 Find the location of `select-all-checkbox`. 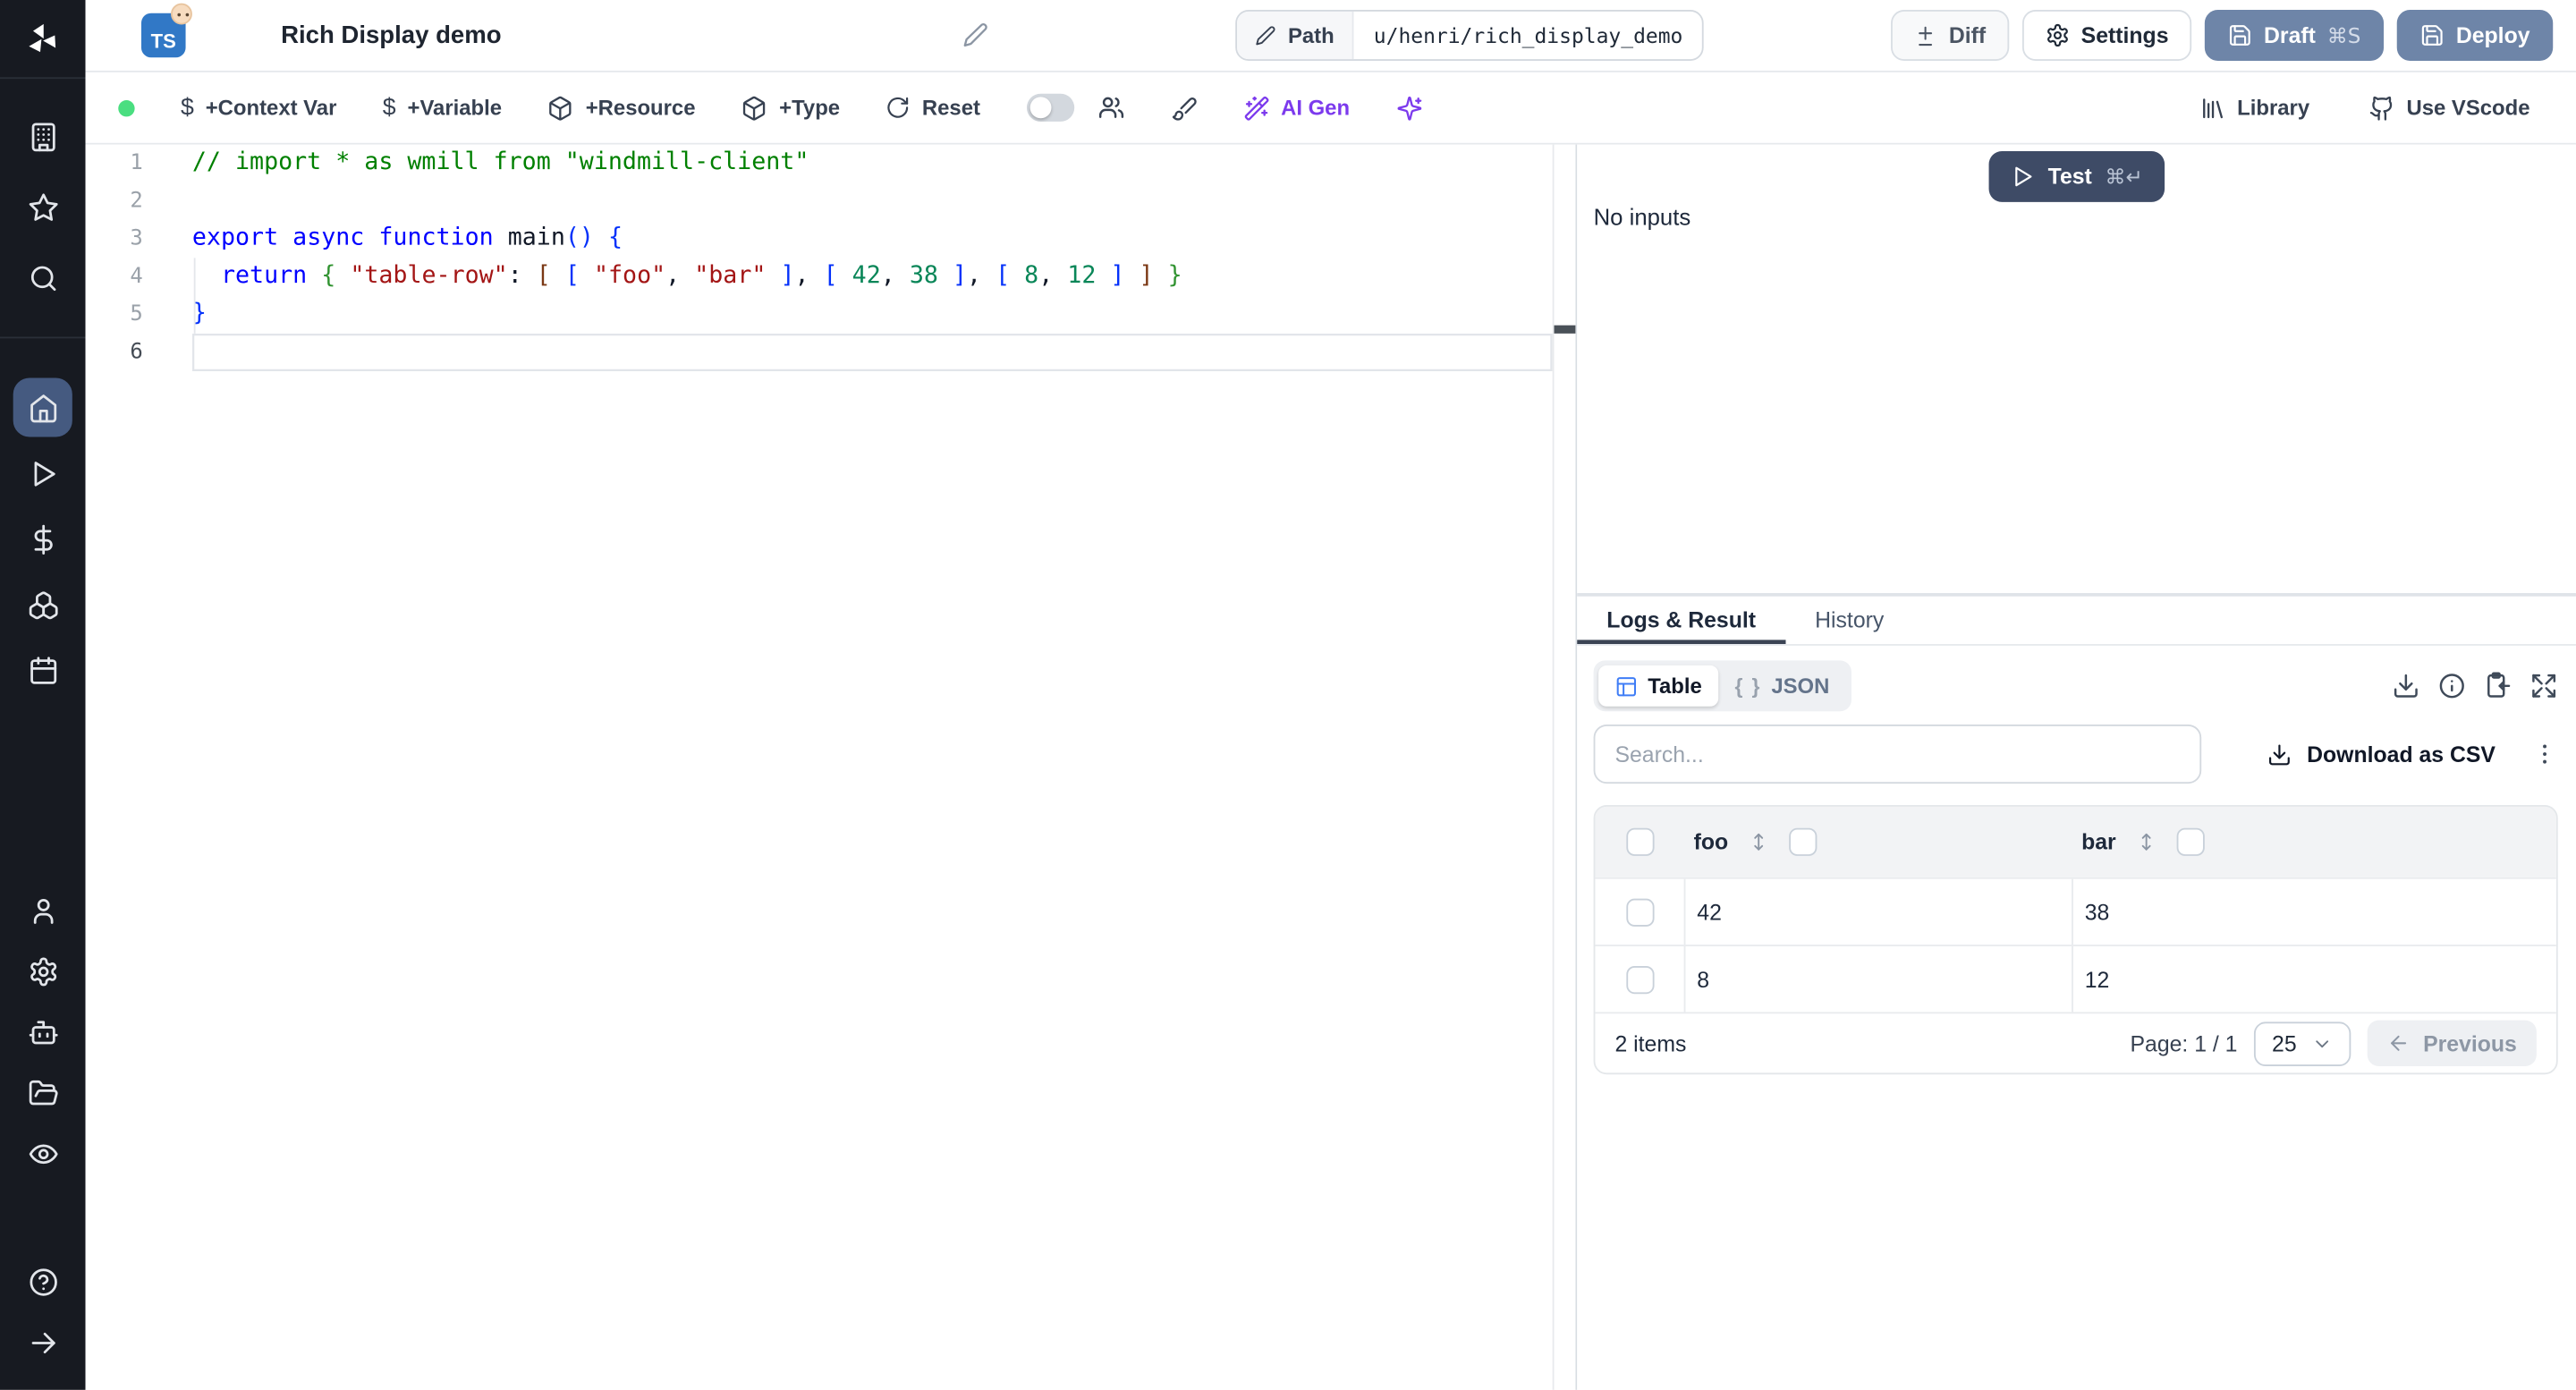

select-all-checkbox is located at coordinates (1639, 841).